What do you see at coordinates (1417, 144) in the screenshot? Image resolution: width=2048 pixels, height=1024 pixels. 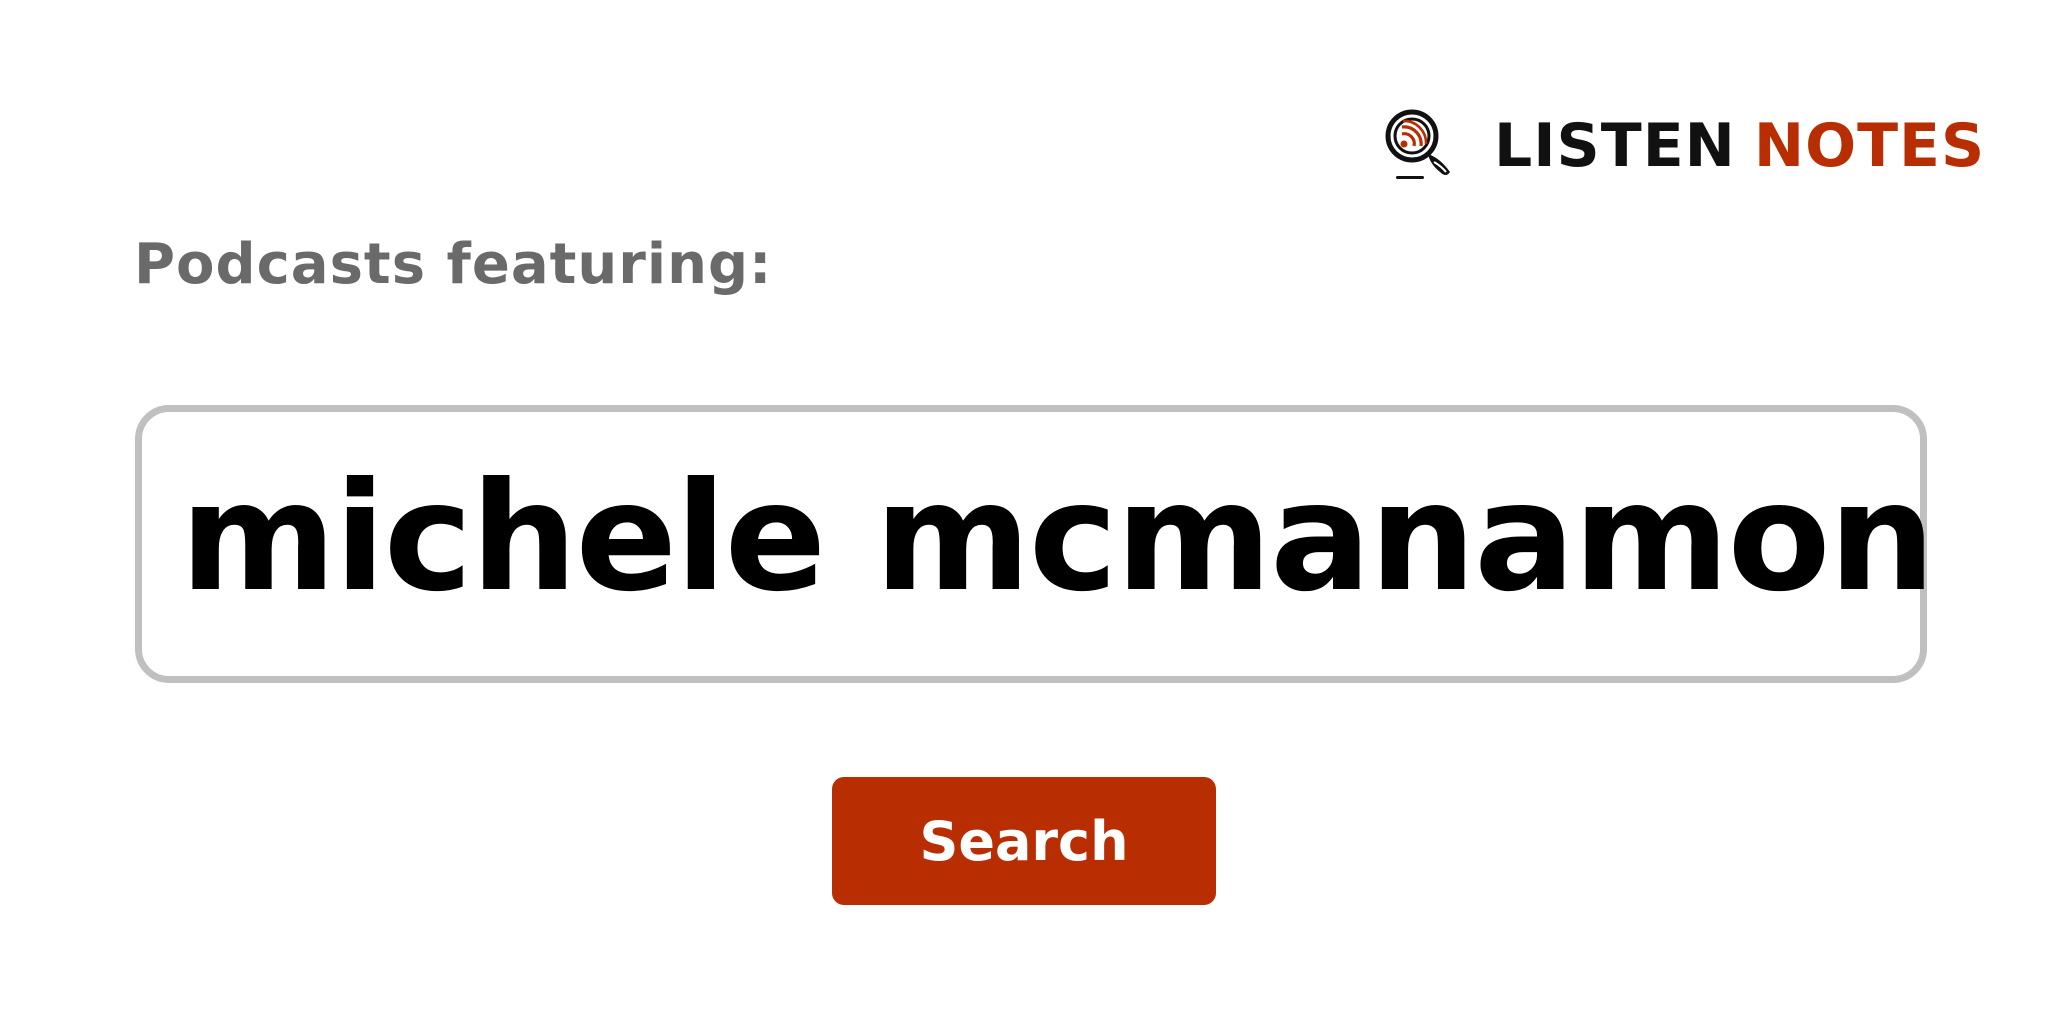 I see `podcast-search-icon` at bounding box center [1417, 144].